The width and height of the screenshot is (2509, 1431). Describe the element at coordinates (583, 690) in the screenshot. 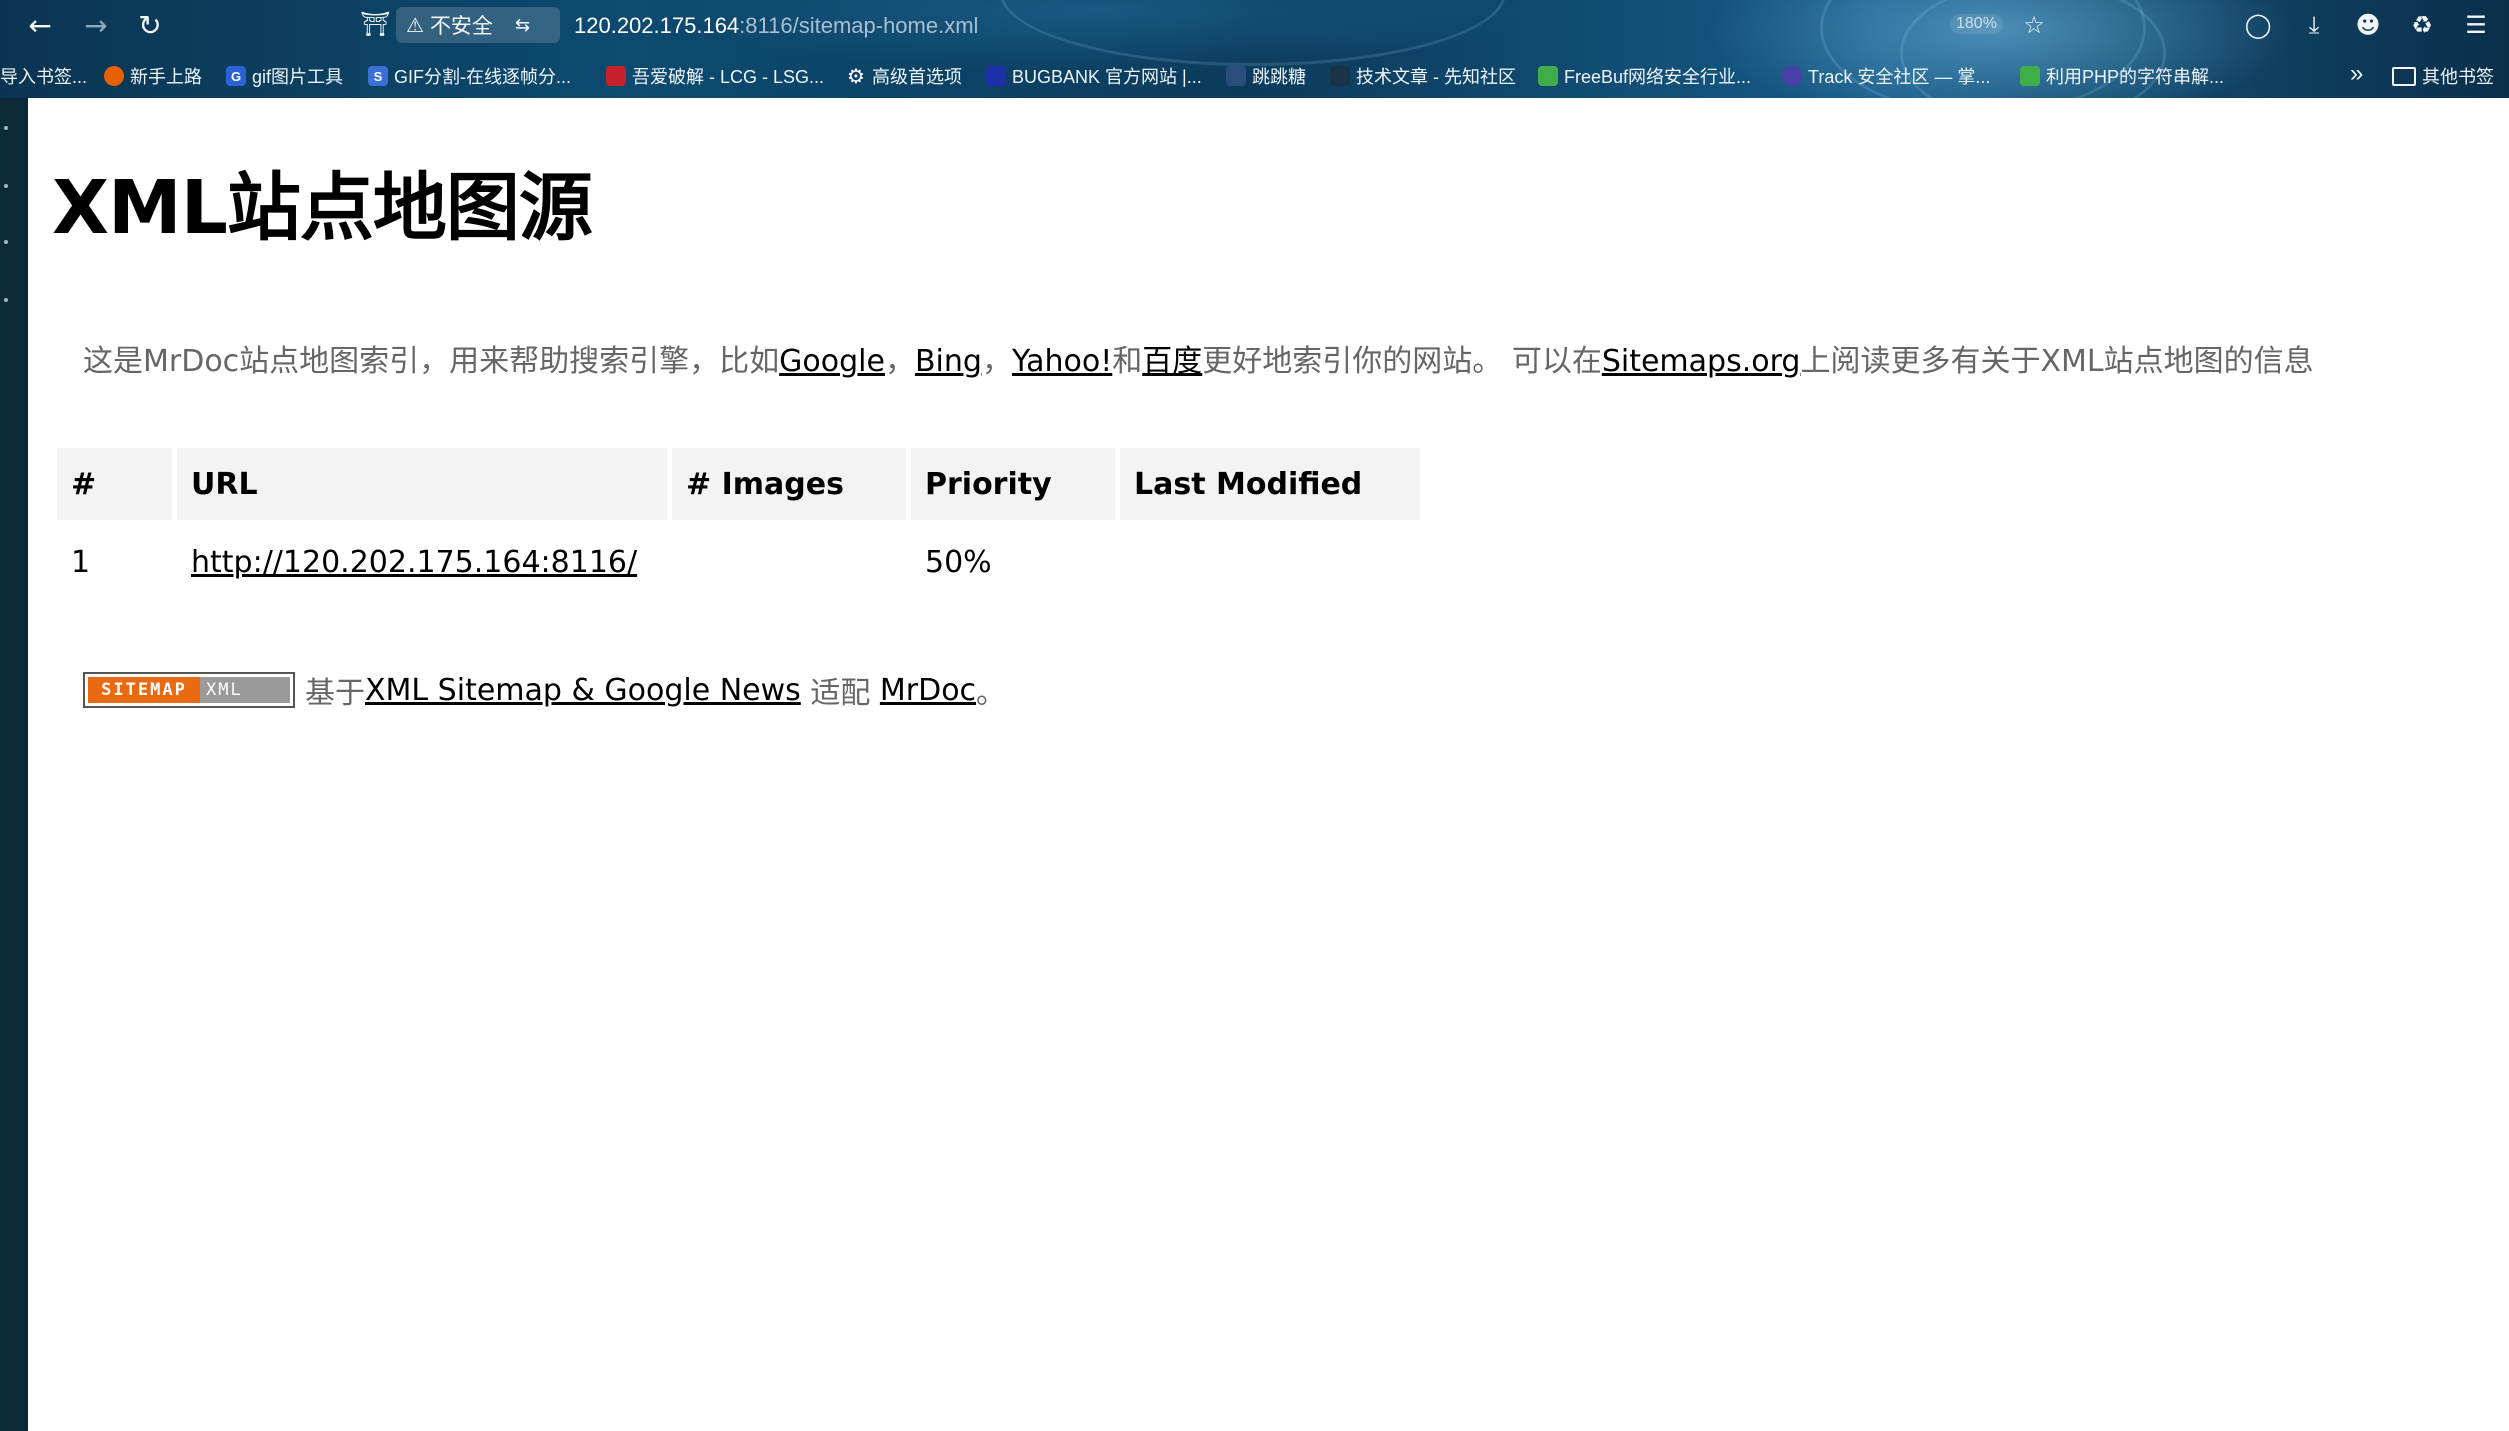

I see `xml-sitemap-plugin-link: XML Sitemap & Google News` at that location.